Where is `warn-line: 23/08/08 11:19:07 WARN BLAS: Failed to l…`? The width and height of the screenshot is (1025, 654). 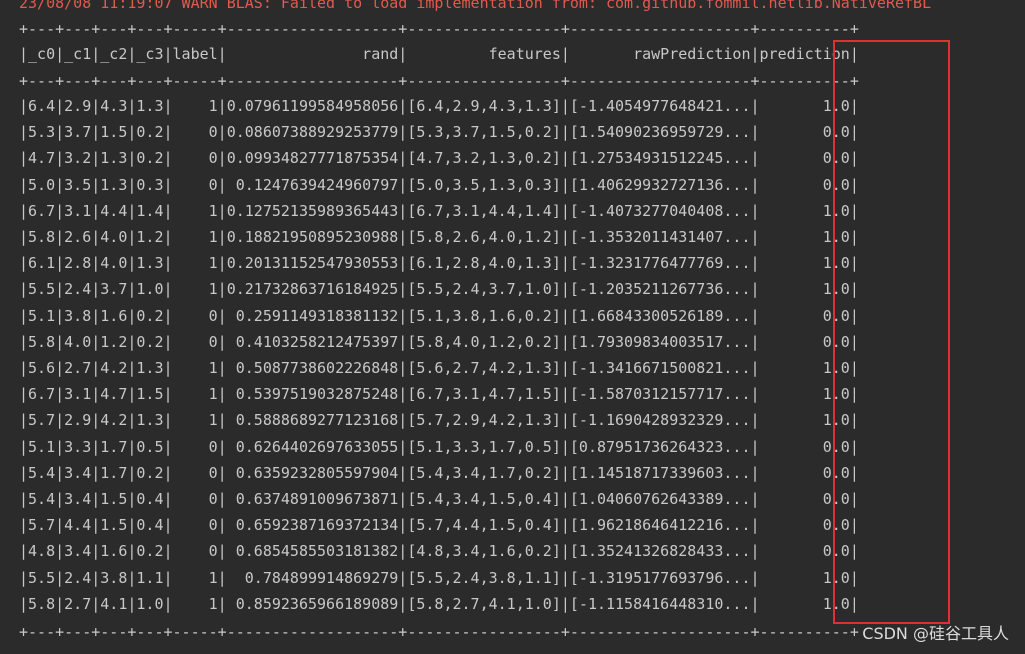 warn-line: 23/08/08 11:19:07 WARN BLAS: Failed to l… is located at coordinates (475, 6).